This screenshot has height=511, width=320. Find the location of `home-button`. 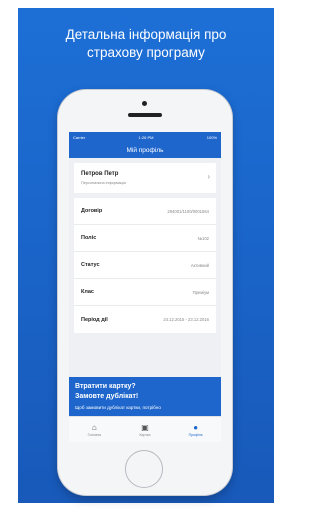

home-button is located at coordinates (144, 469).